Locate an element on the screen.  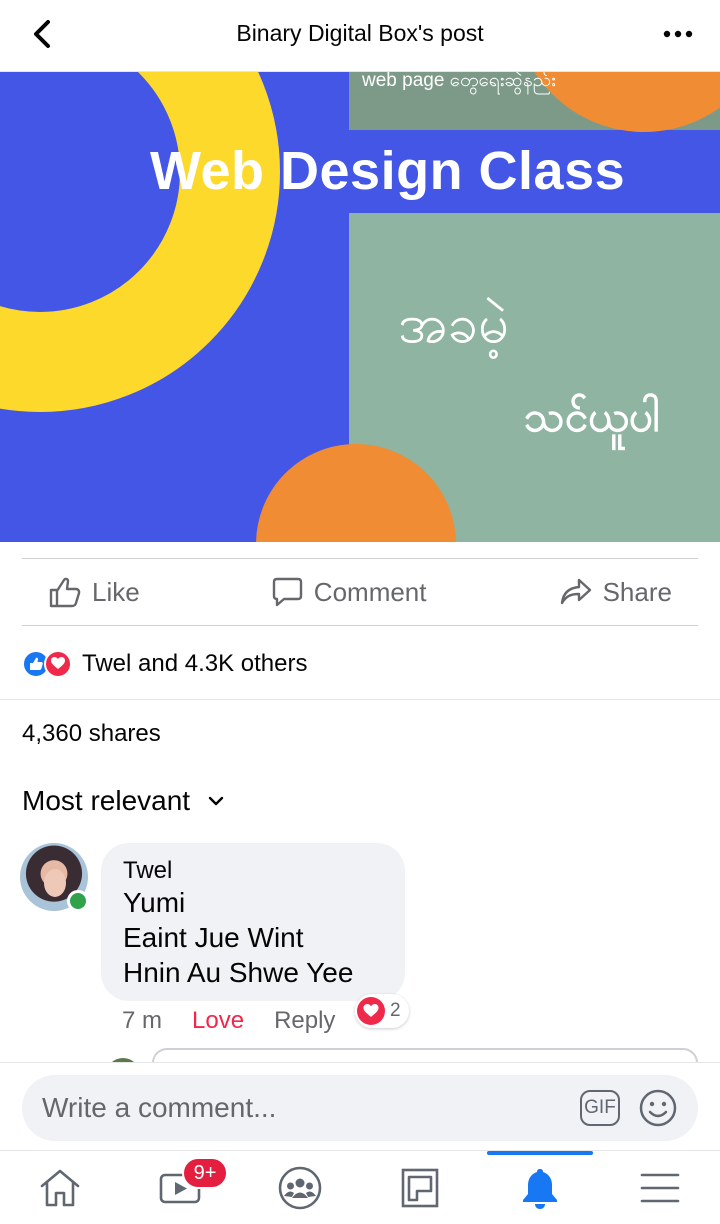
banner-line-1: အခမဲ့ is located at coordinates (453, 324).